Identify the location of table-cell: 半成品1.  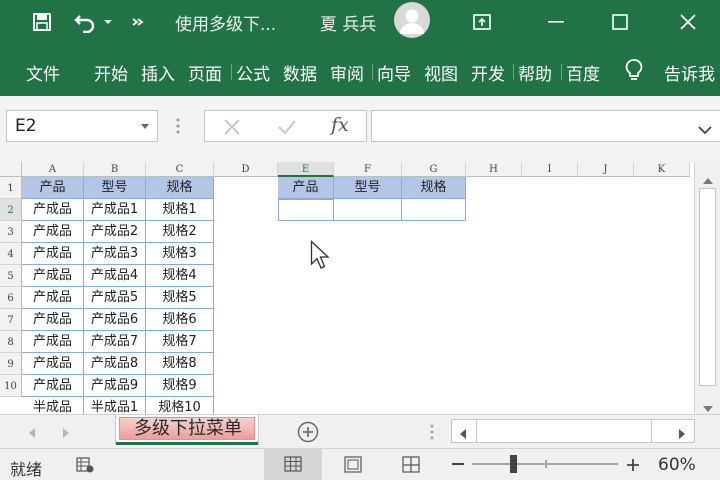
(115, 405).